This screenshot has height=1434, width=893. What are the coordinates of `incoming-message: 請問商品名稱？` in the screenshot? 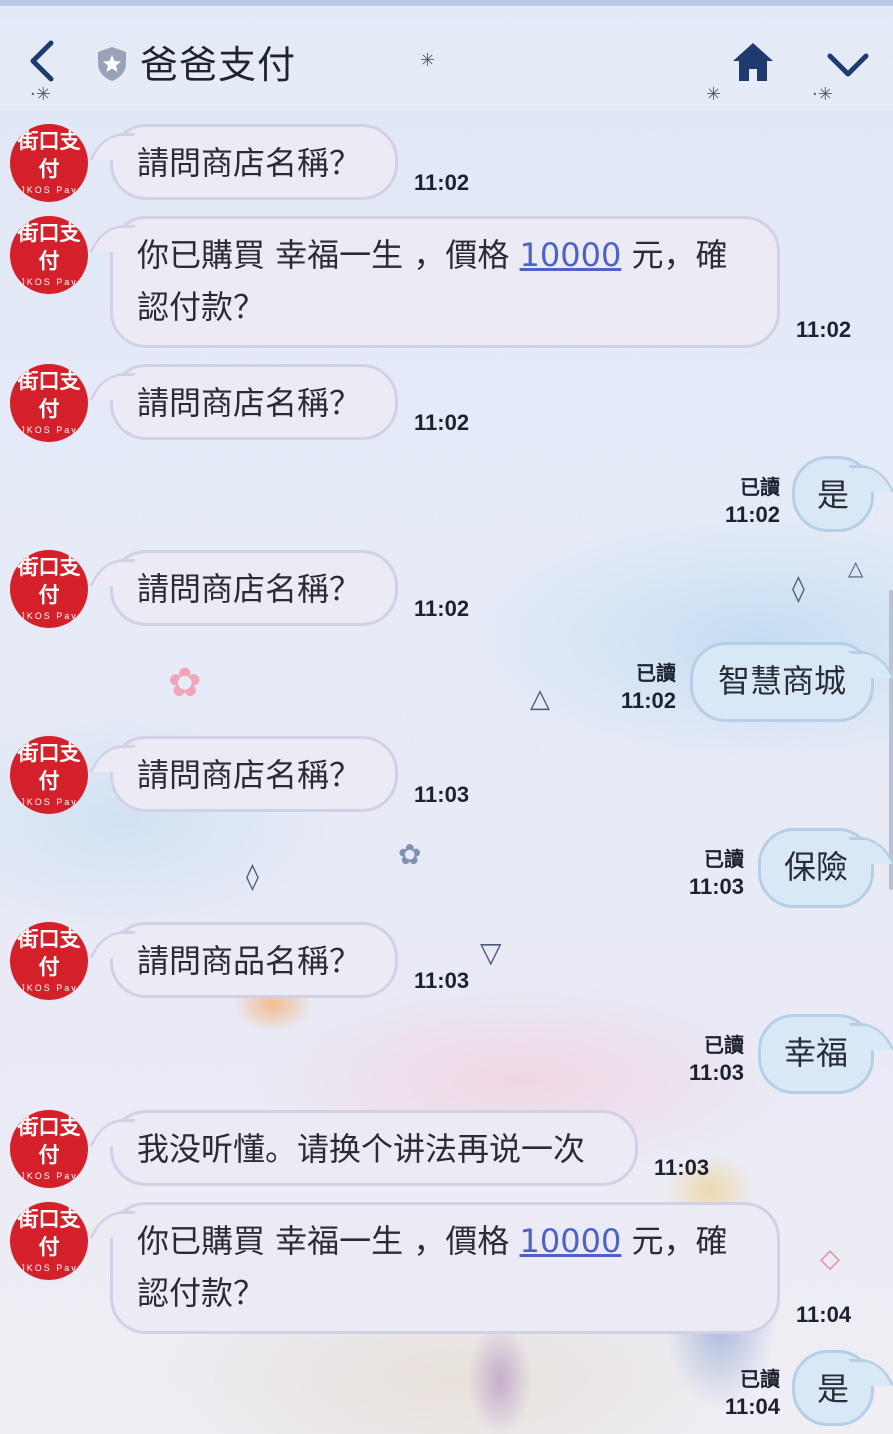 It's located at (254, 960).